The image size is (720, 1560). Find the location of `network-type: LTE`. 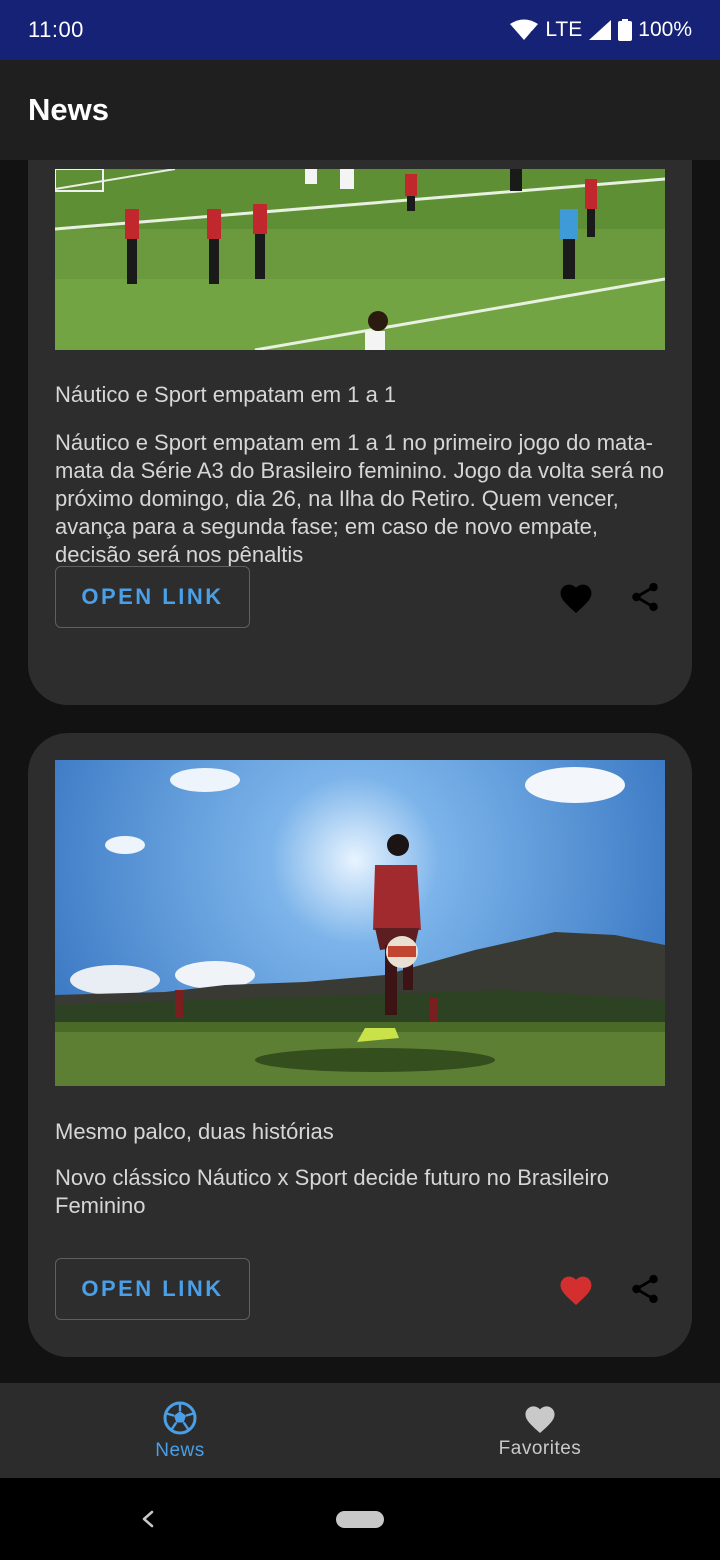

network-type: LTE is located at coordinates (564, 29).